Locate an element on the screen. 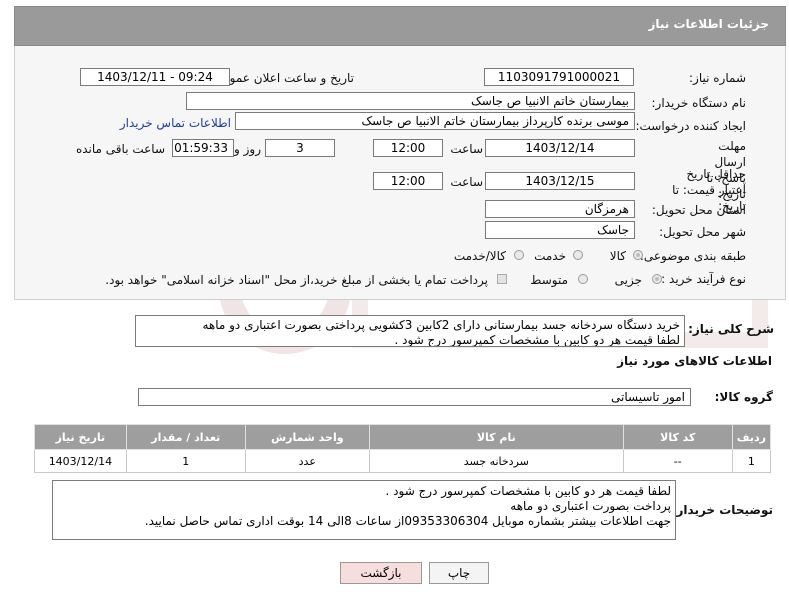  buyer-notes-label: توضیحات خریدار: is located at coordinates (722, 510).